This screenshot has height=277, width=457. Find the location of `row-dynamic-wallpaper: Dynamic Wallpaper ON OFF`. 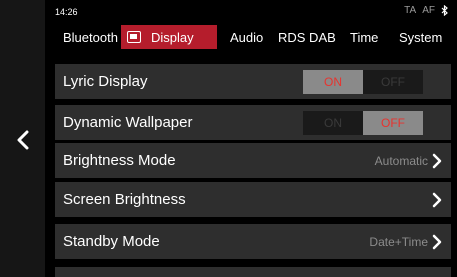

row-dynamic-wallpaper: Dynamic Wallpaper ON OFF is located at coordinates (253, 122).